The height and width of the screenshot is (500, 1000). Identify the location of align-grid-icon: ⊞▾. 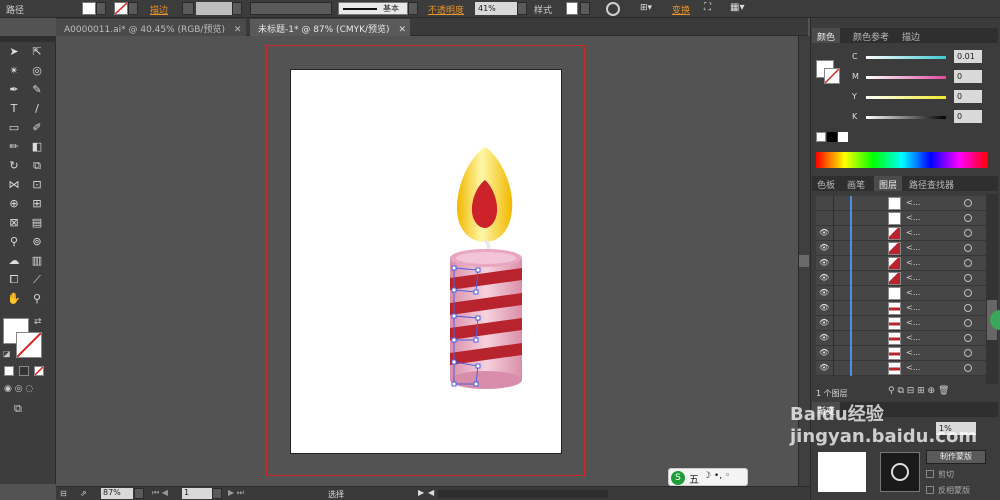
(650, 9).